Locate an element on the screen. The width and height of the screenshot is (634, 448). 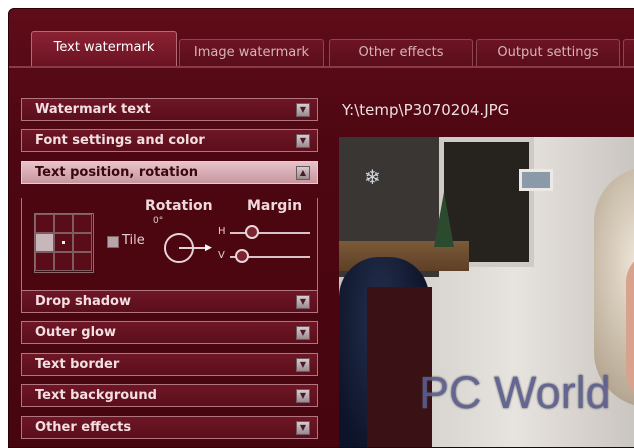
section-font-settings: Font settings and color ▼ is located at coordinates (169, 140).